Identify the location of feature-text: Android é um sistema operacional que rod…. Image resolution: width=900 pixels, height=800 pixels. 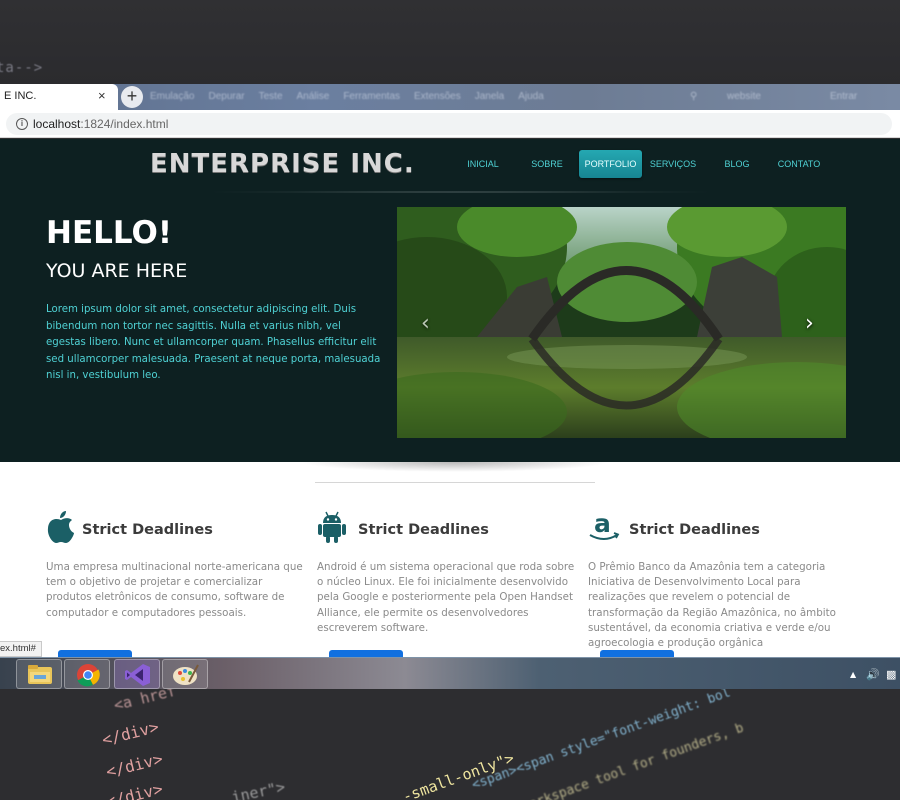
(446, 597).